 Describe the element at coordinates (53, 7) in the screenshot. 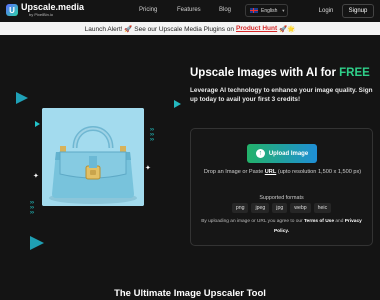

I see `logo-name: Upscale.media` at that location.